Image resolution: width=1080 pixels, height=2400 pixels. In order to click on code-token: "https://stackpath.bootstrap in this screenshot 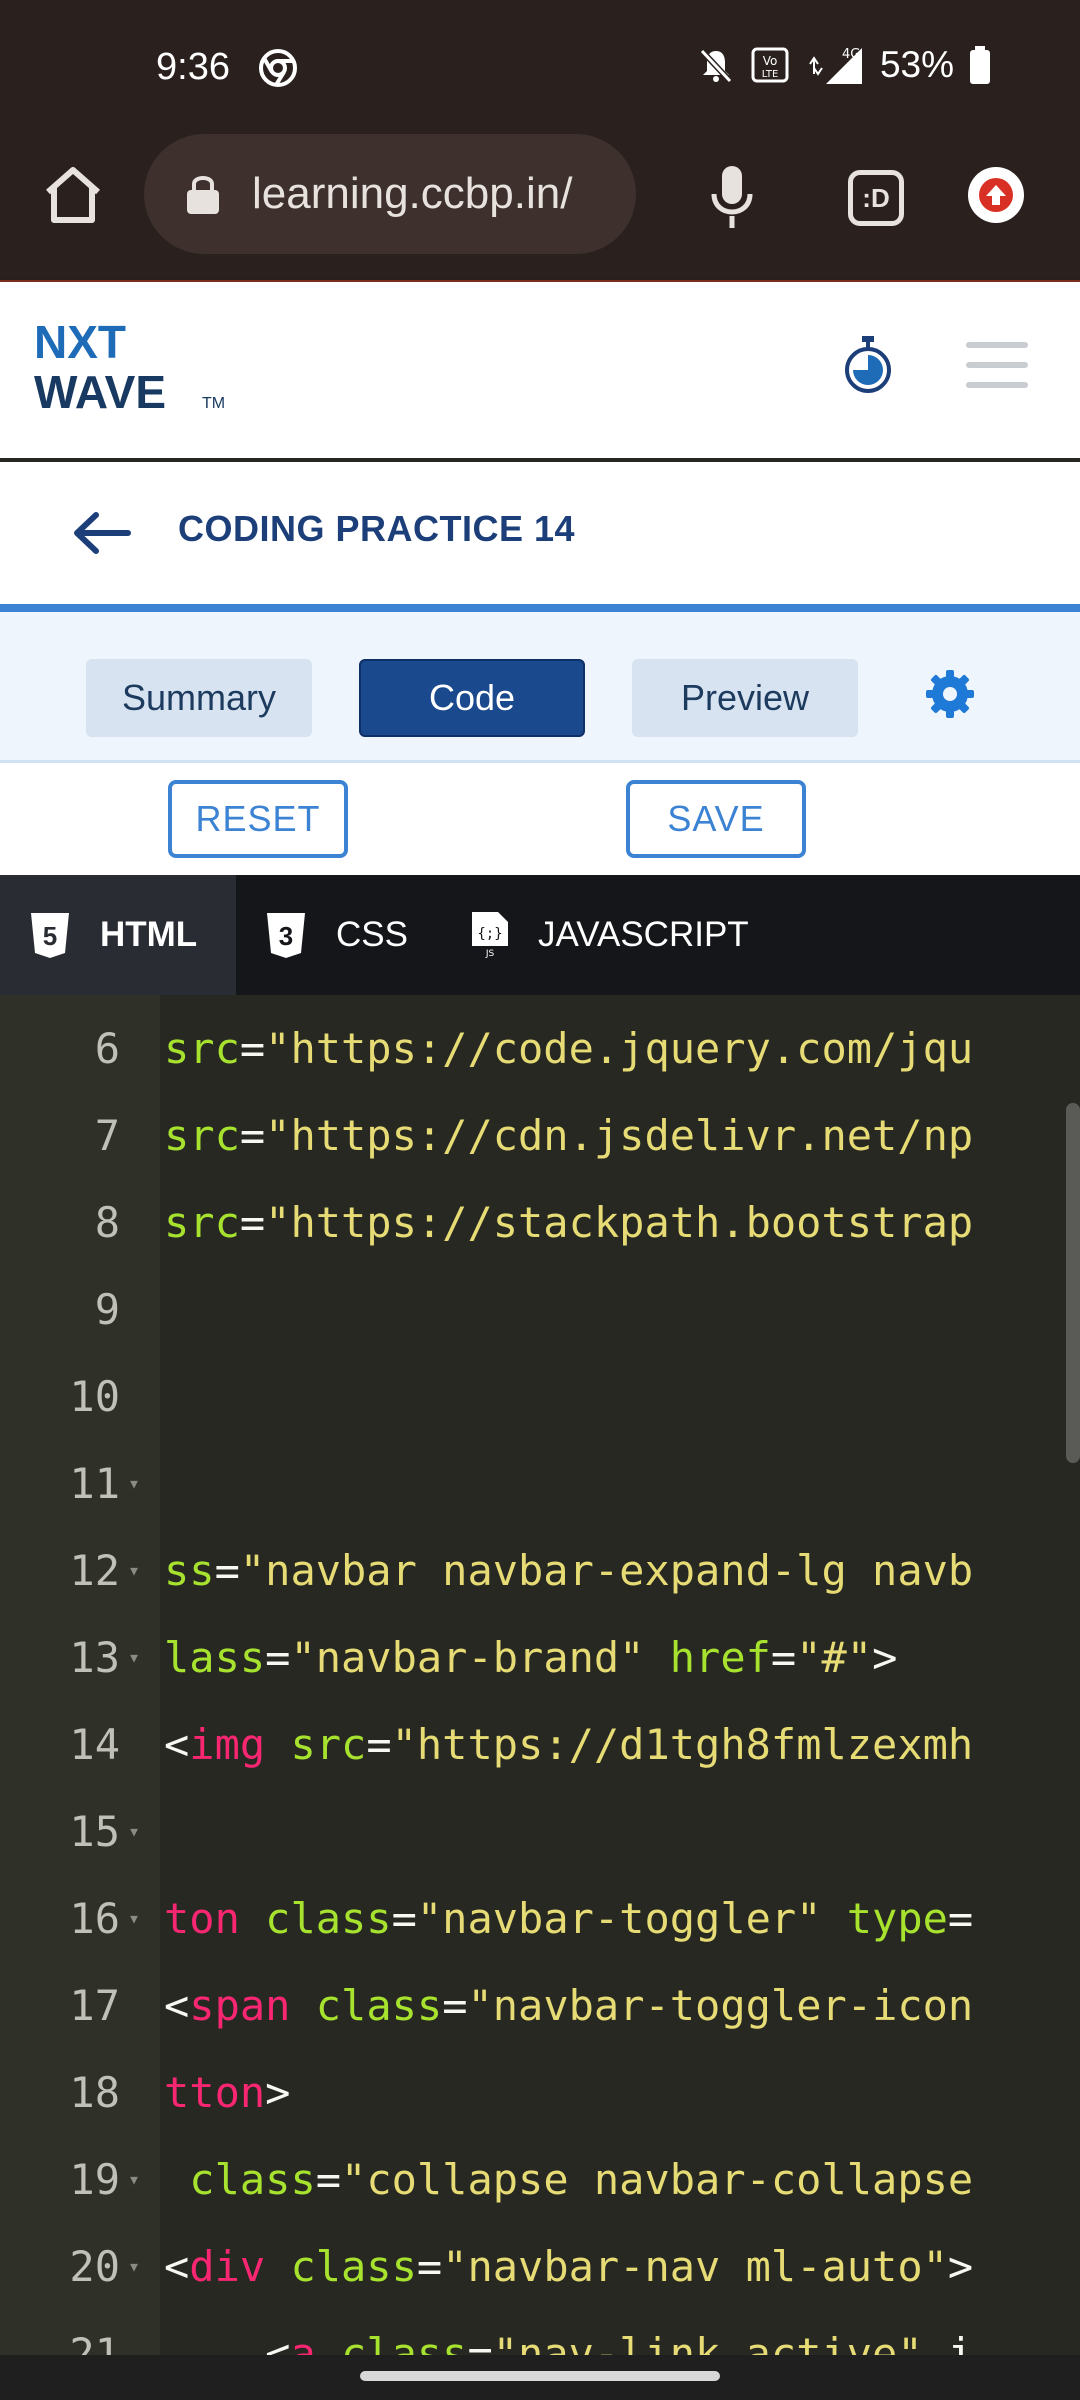, I will do `click(619, 1222)`.